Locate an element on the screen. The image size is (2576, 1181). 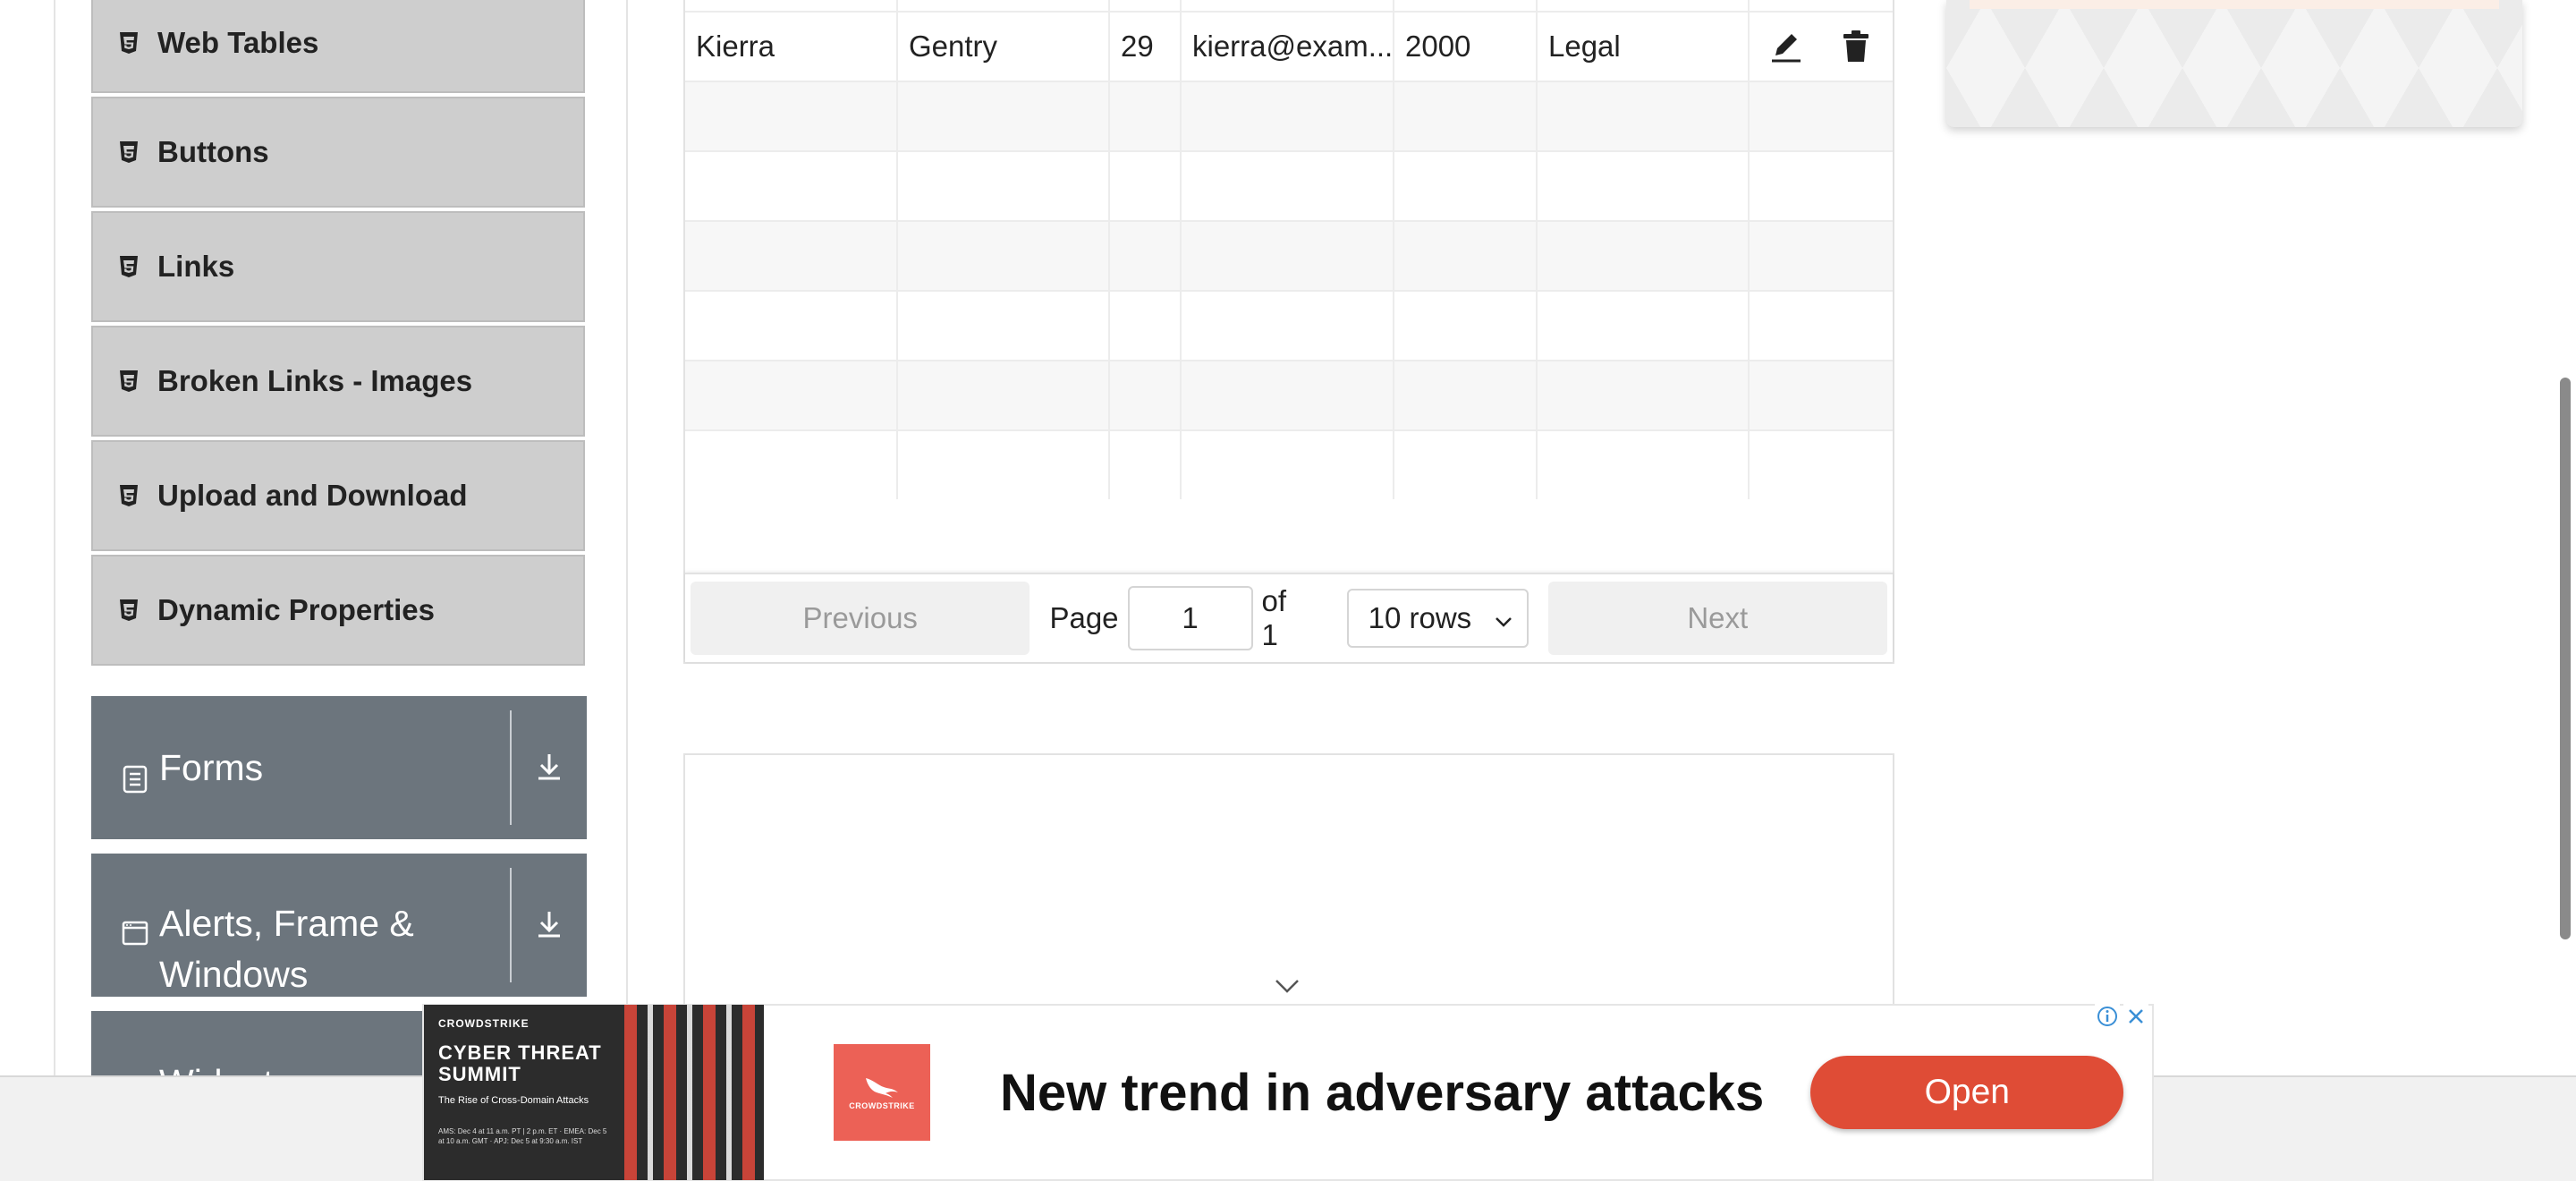
ad-summit-title: CYBER THREAT SUMMIT is located at coordinates (520, 1063).